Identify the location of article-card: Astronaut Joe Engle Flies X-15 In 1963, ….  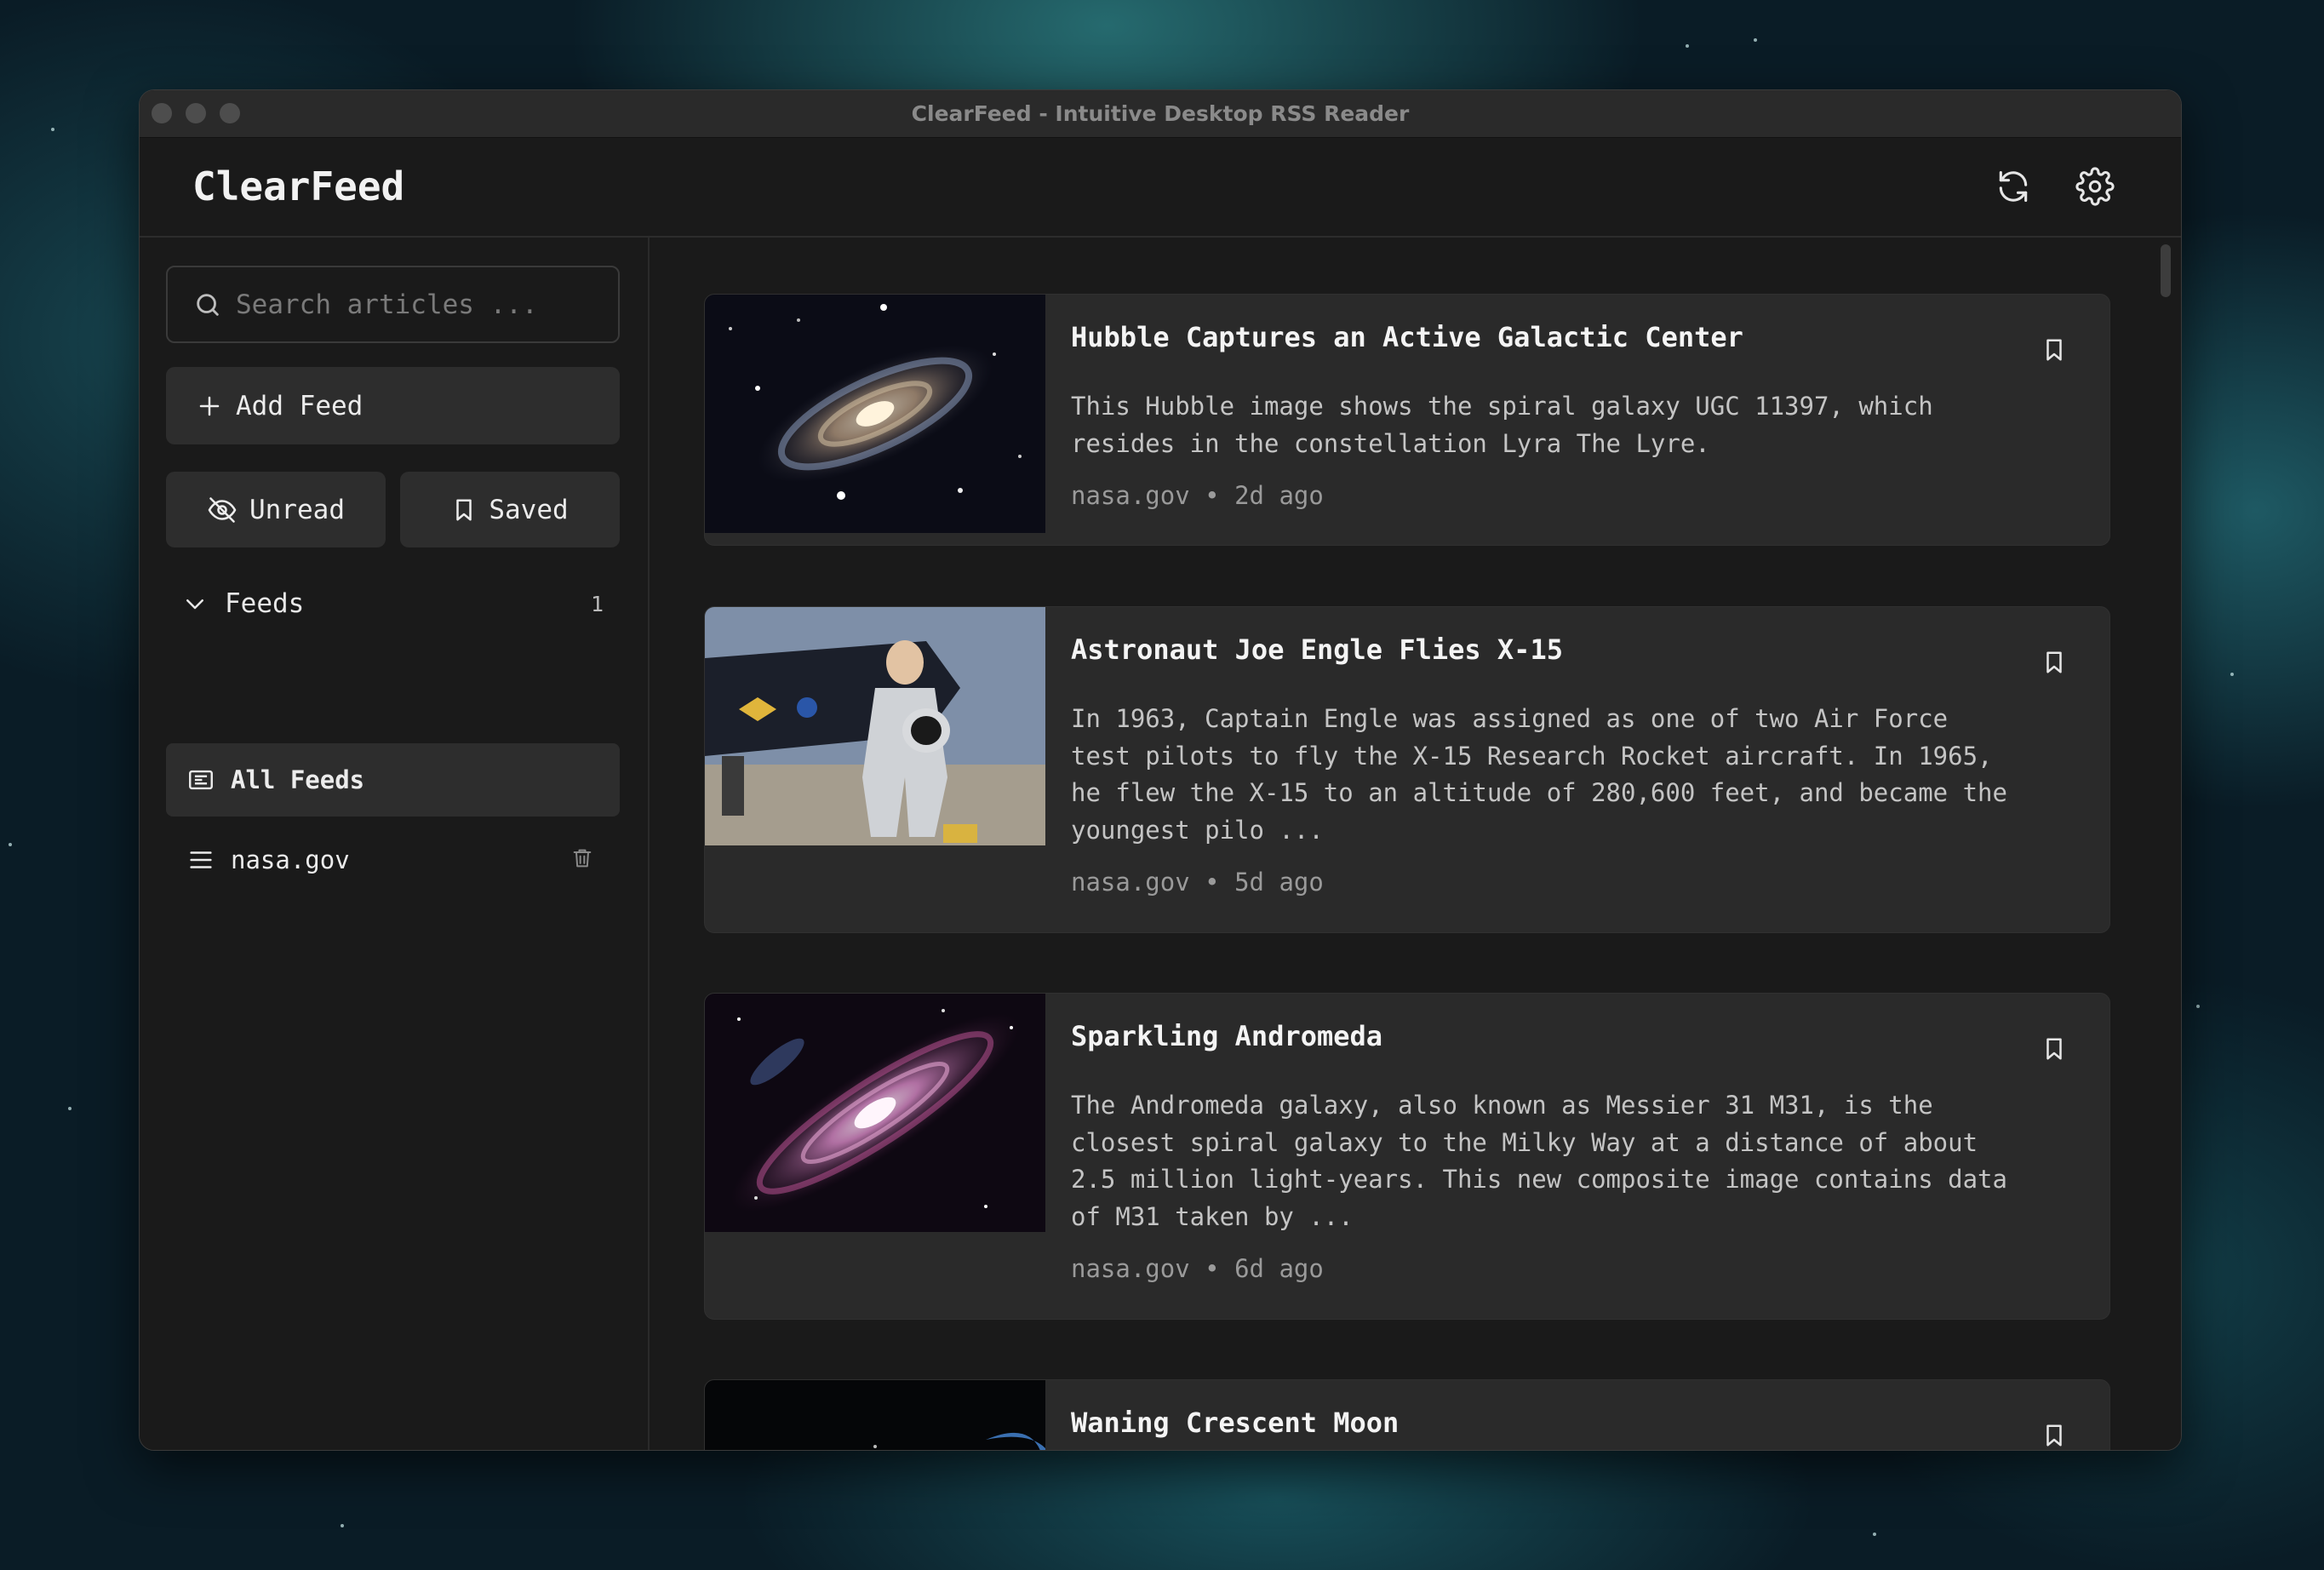
(1407, 769).